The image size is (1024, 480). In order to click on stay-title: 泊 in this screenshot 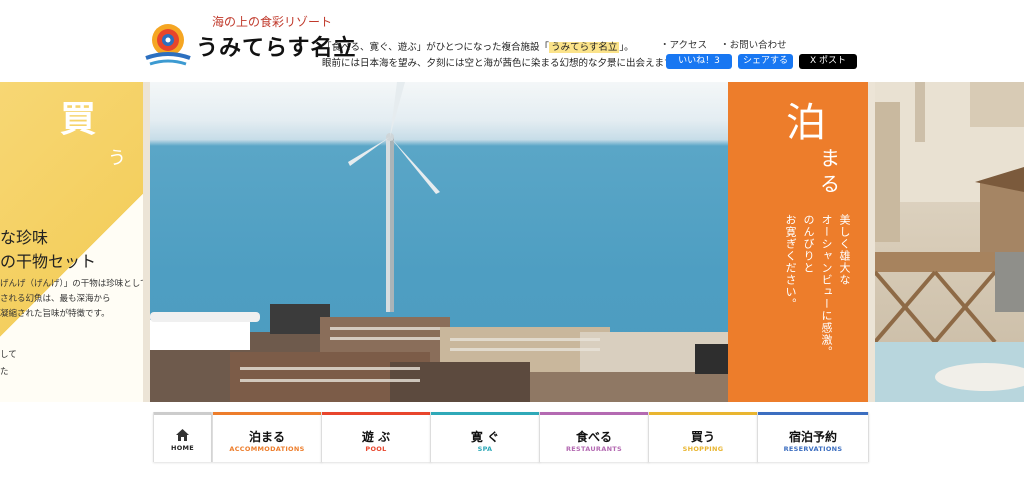, I will do `click(806, 123)`.